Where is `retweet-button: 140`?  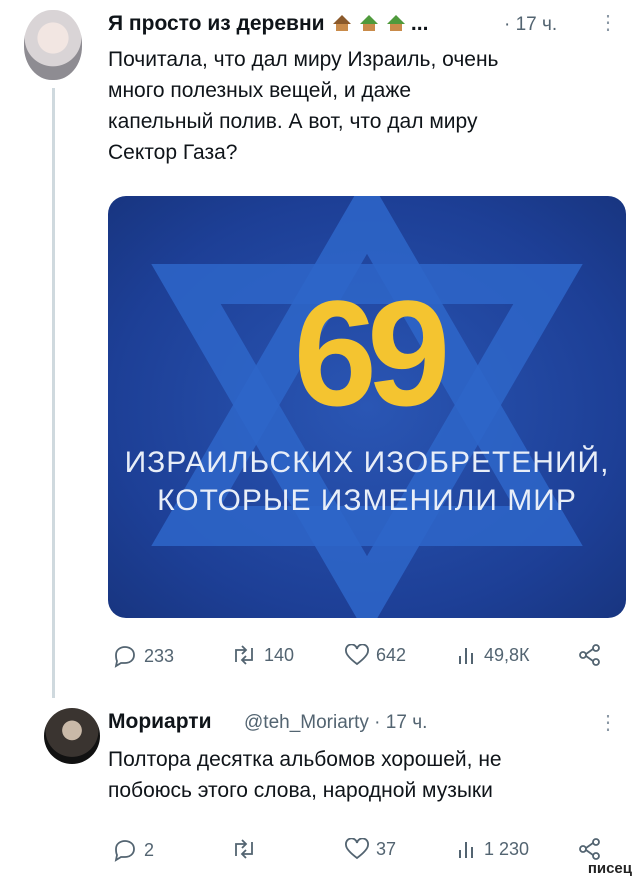 retweet-button: 140 is located at coordinates (262, 655).